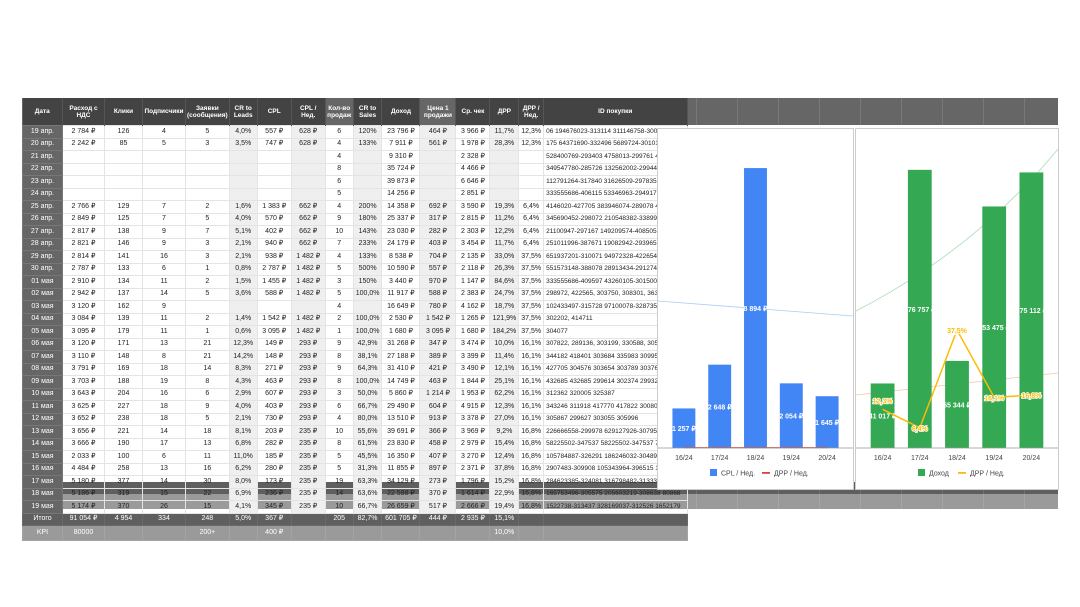 This screenshot has width=1080, height=607. What do you see at coordinates (42, 432) in the screenshot?
I see `cell-date: 13 мая` at bounding box center [42, 432].